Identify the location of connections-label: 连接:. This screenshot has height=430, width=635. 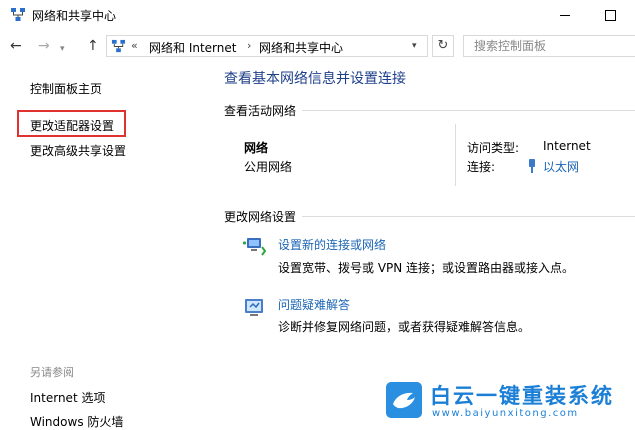
(481, 167).